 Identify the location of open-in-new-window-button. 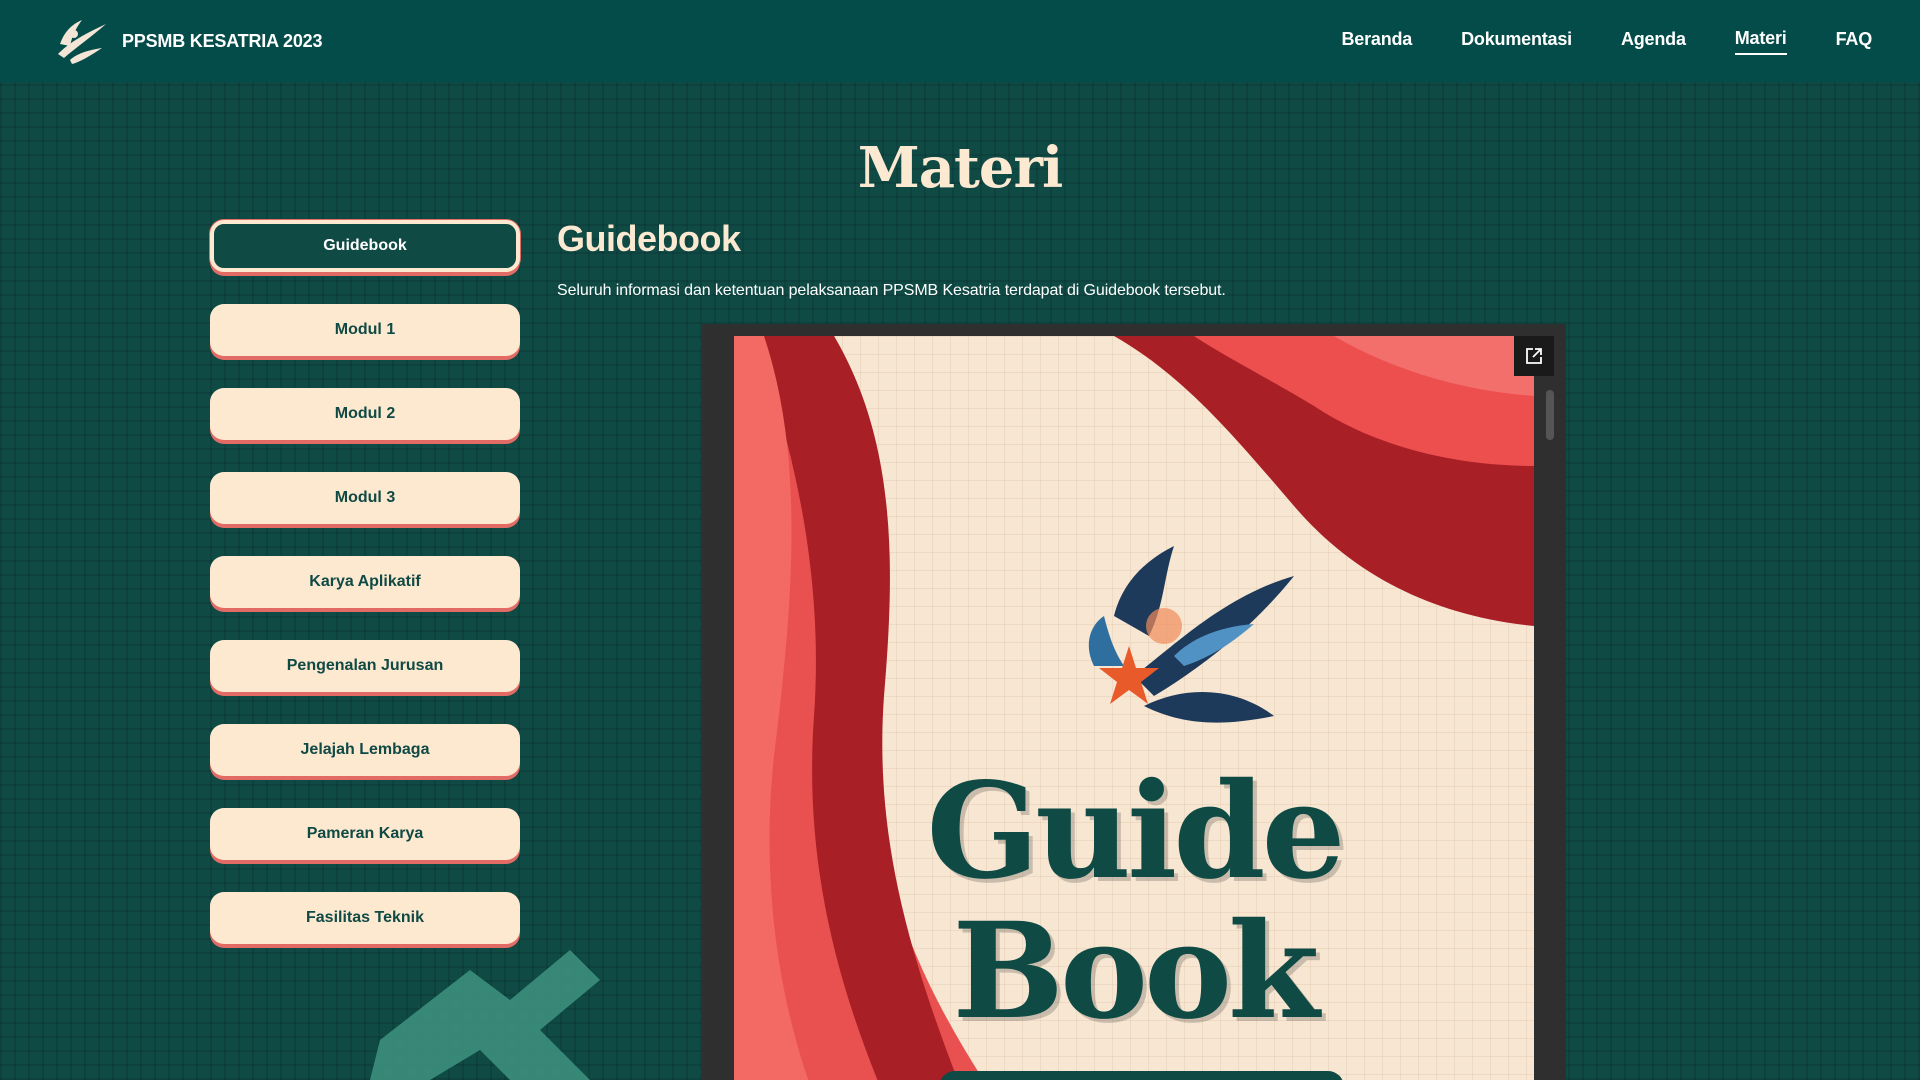
(1534, 356).